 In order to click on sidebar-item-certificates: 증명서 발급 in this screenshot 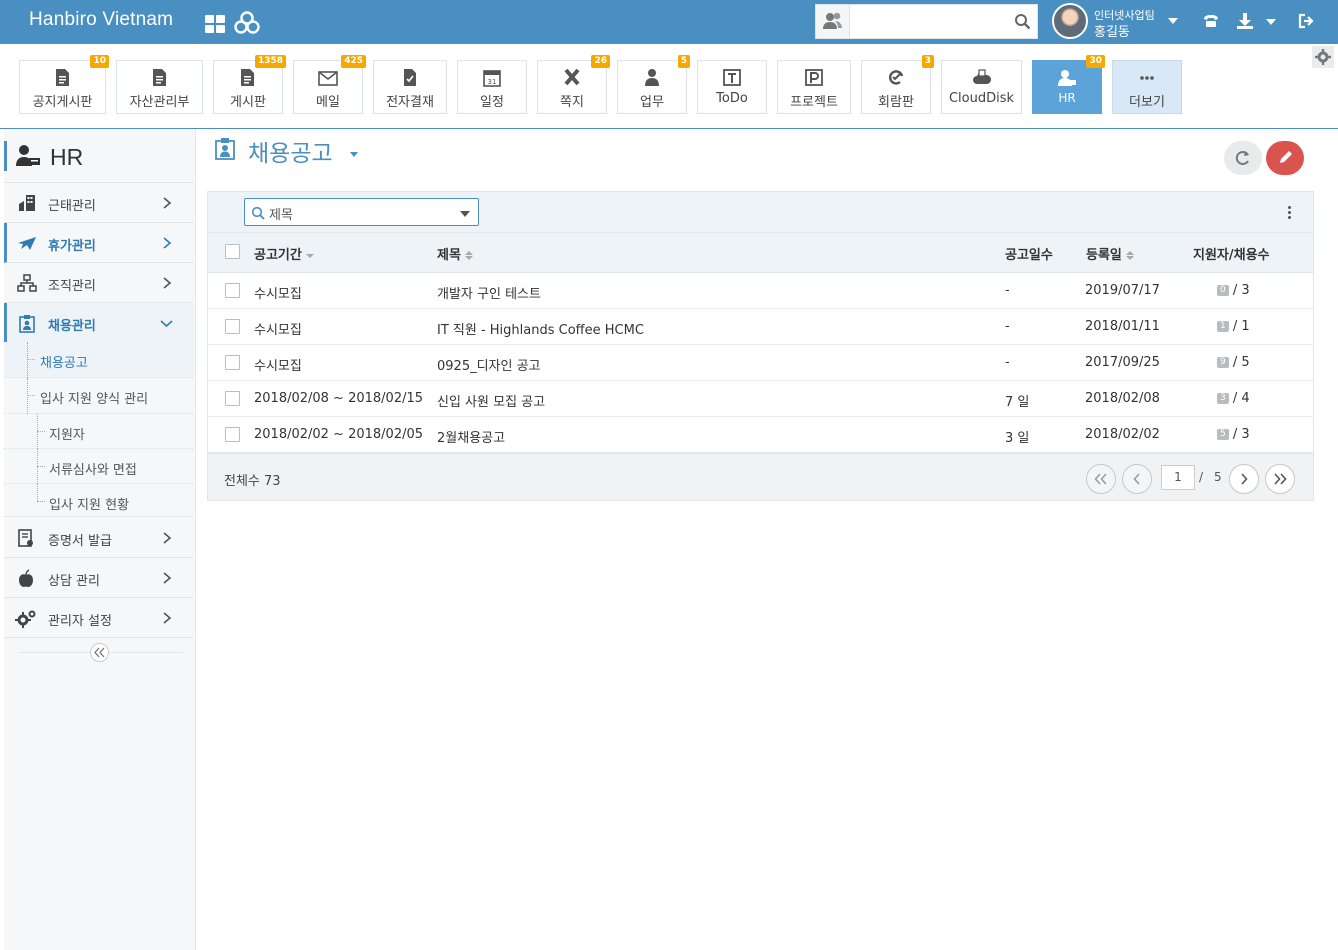, I will do `click(98, 538)`.